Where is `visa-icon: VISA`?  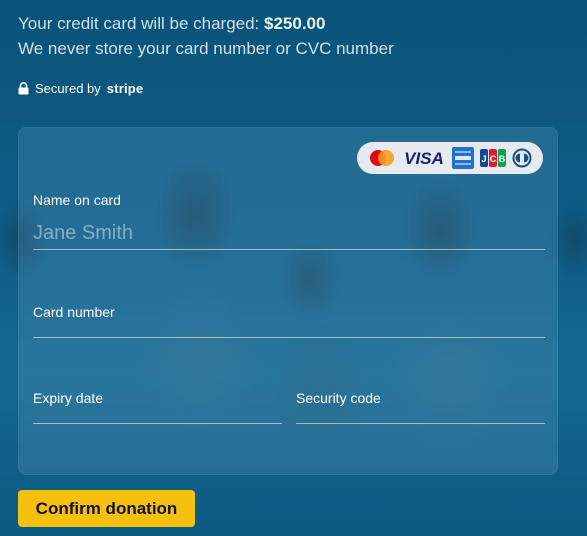
visa-icon: VISA is located at coordinates (424, 158).